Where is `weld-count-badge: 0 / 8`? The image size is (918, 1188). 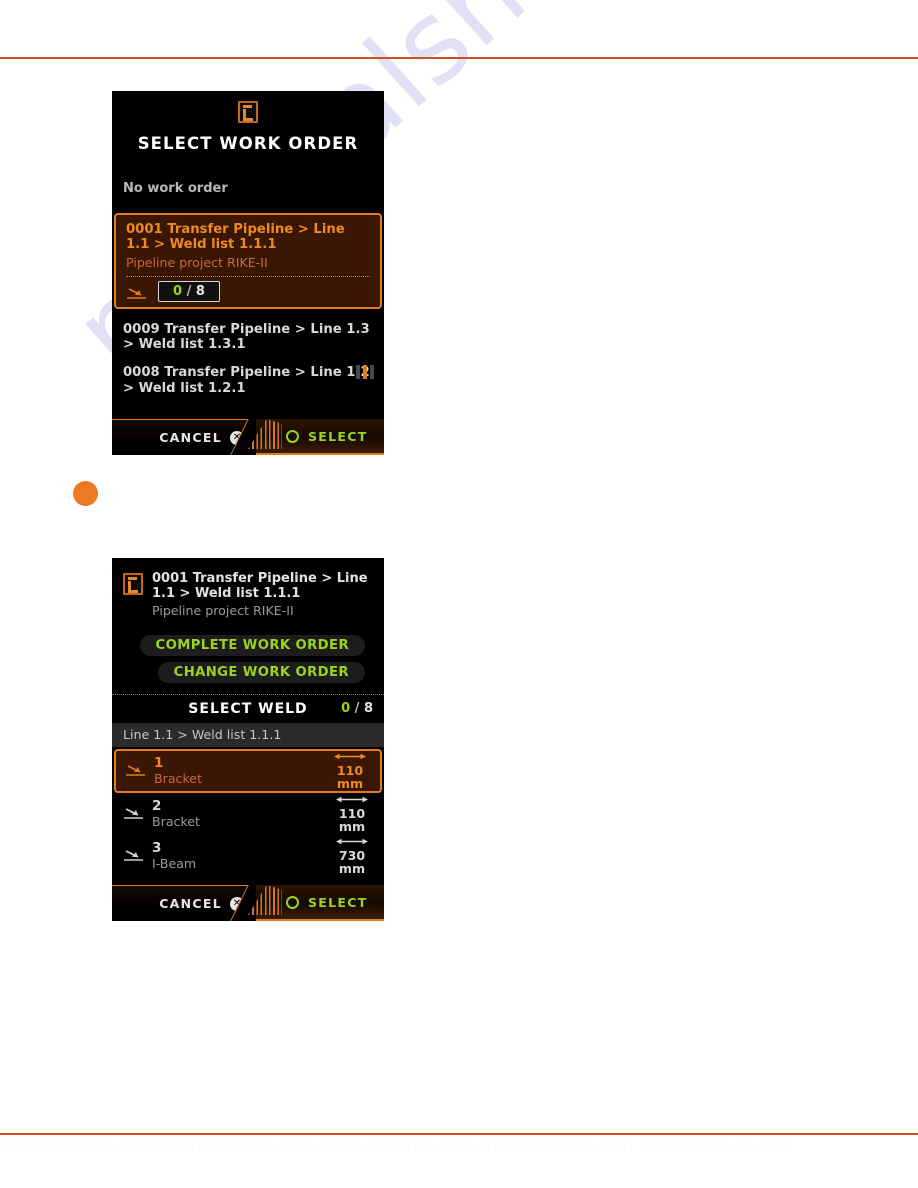
weld-count-badge: 0 / 8 is located at coordinates (189, 292).